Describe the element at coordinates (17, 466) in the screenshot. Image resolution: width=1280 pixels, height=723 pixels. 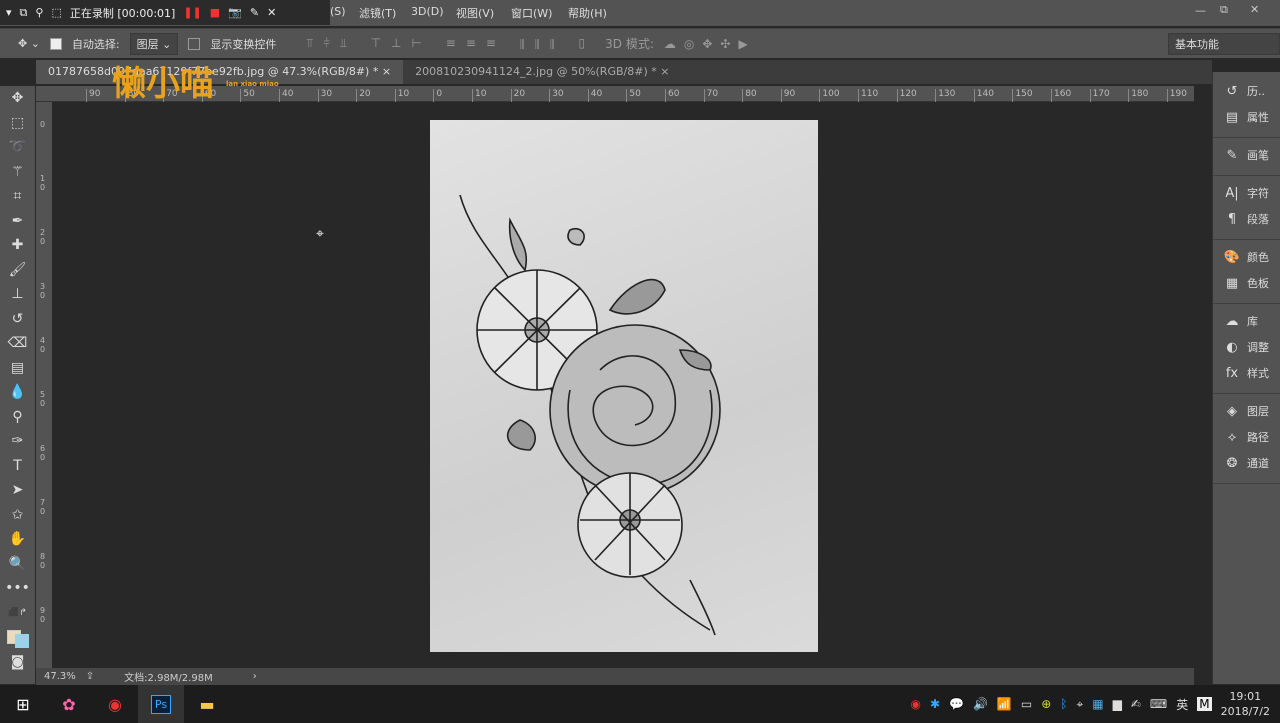
I see `type-tool: T` at that location.